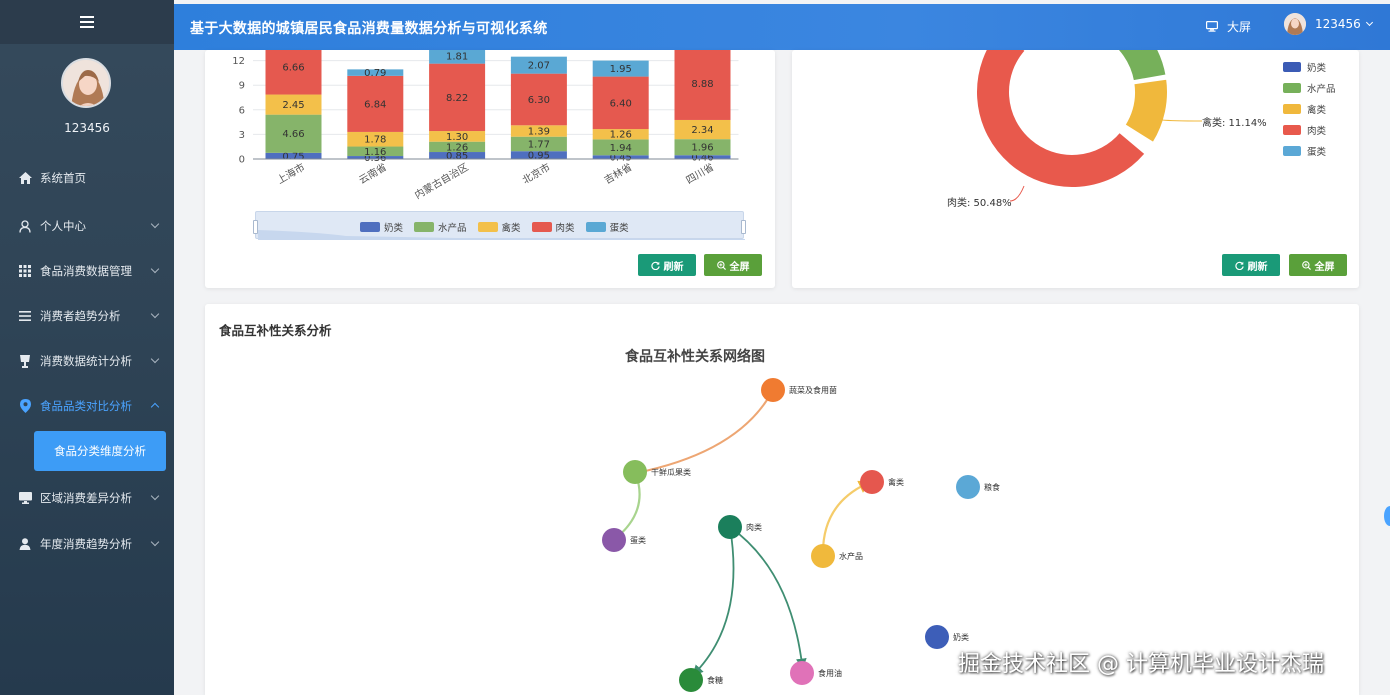 The image size is (1390, 695). I want to click on submenu-item-category-dimension: 食品分类维度分析, so click(100, 451).